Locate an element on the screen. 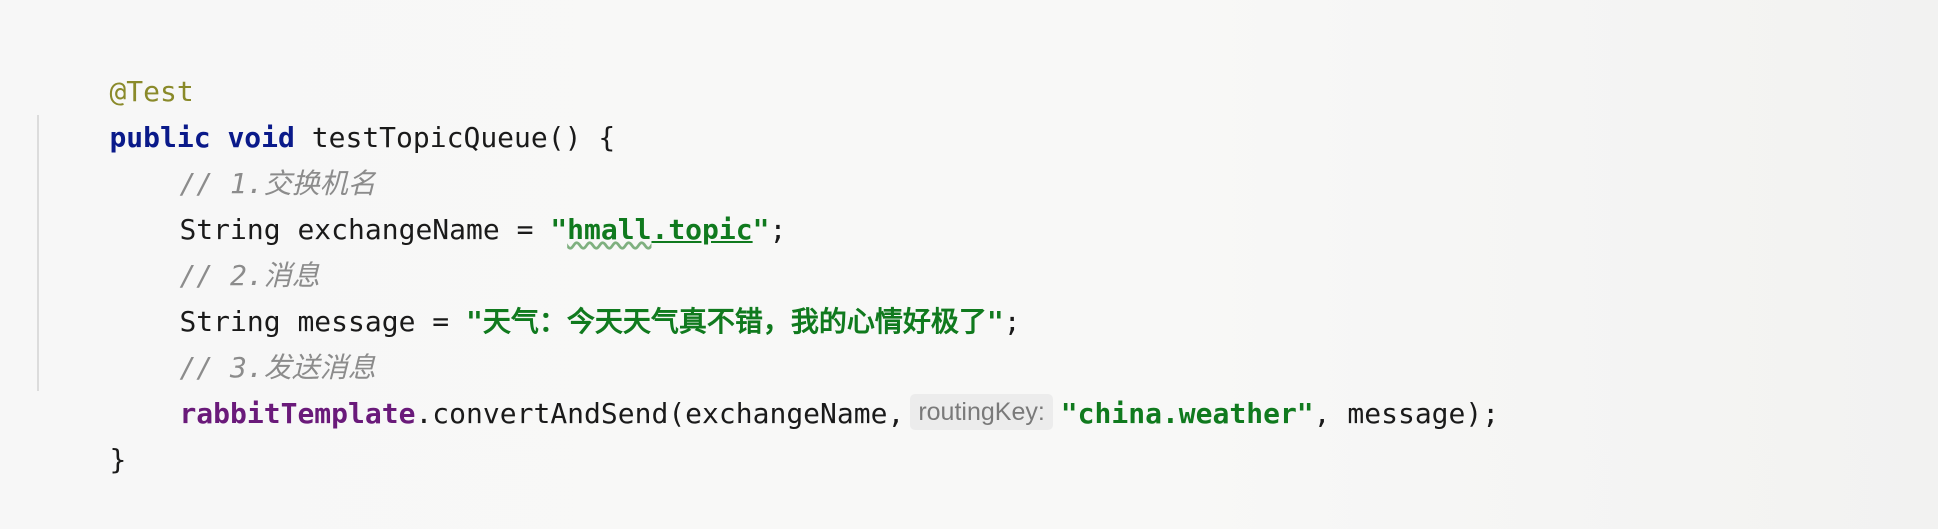  string-quote-open: " is located at coordinates (559, 229).